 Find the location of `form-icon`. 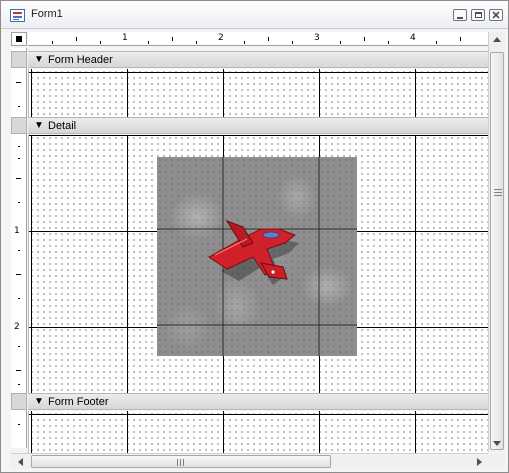

form-icon is located at coordinates (17, 15).